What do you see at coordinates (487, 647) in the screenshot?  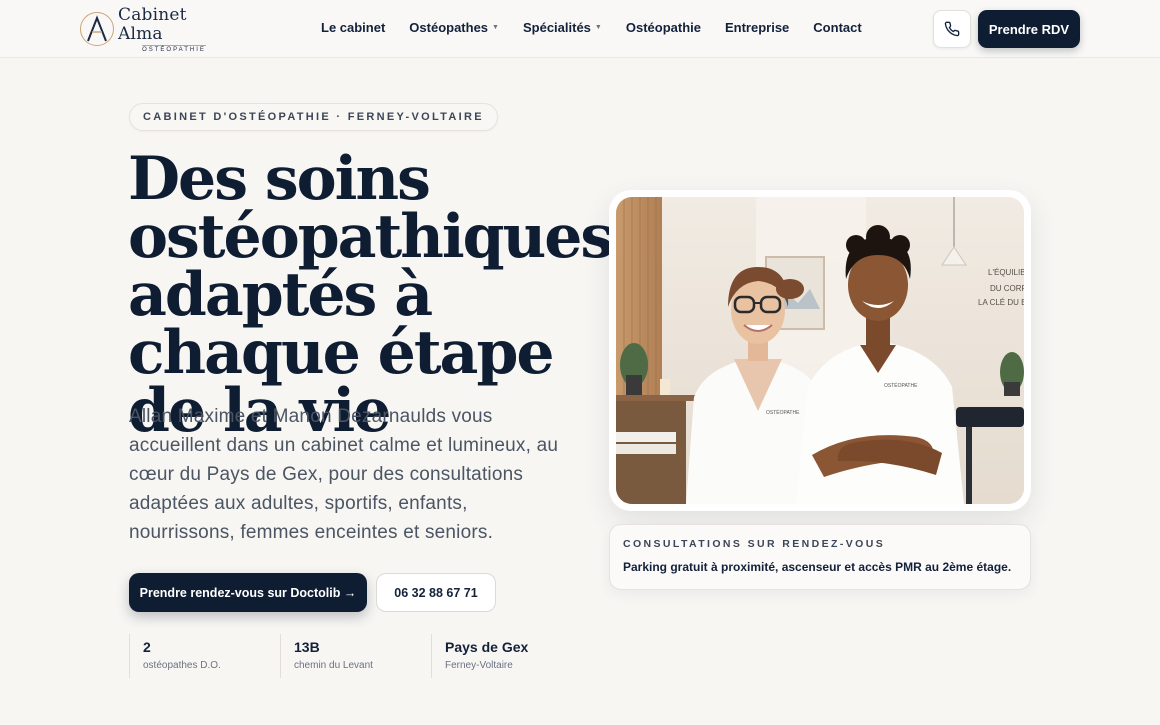 I see `stat-value: Pays de Gex` at bounding box center [487, 647].